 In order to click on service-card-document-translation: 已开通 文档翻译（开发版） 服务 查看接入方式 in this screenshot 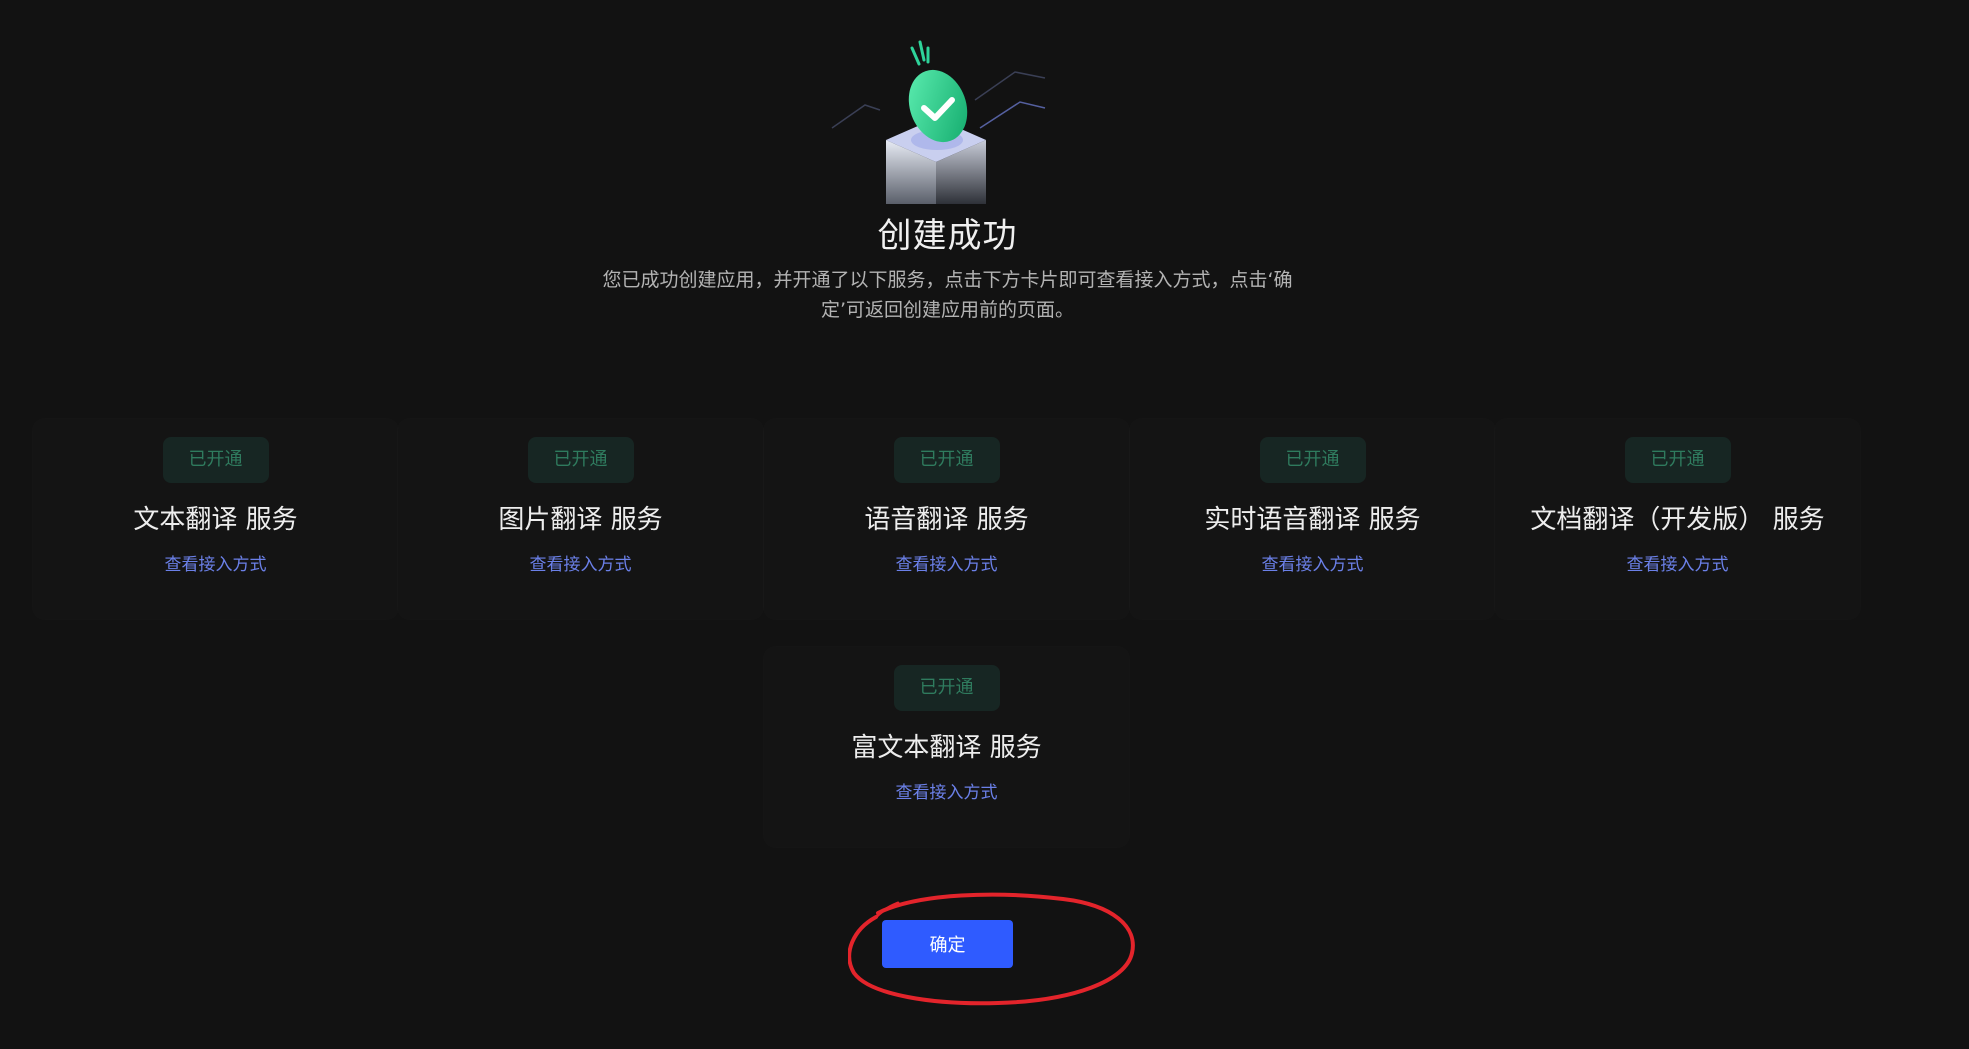, I will do `click(1677, 519)`.